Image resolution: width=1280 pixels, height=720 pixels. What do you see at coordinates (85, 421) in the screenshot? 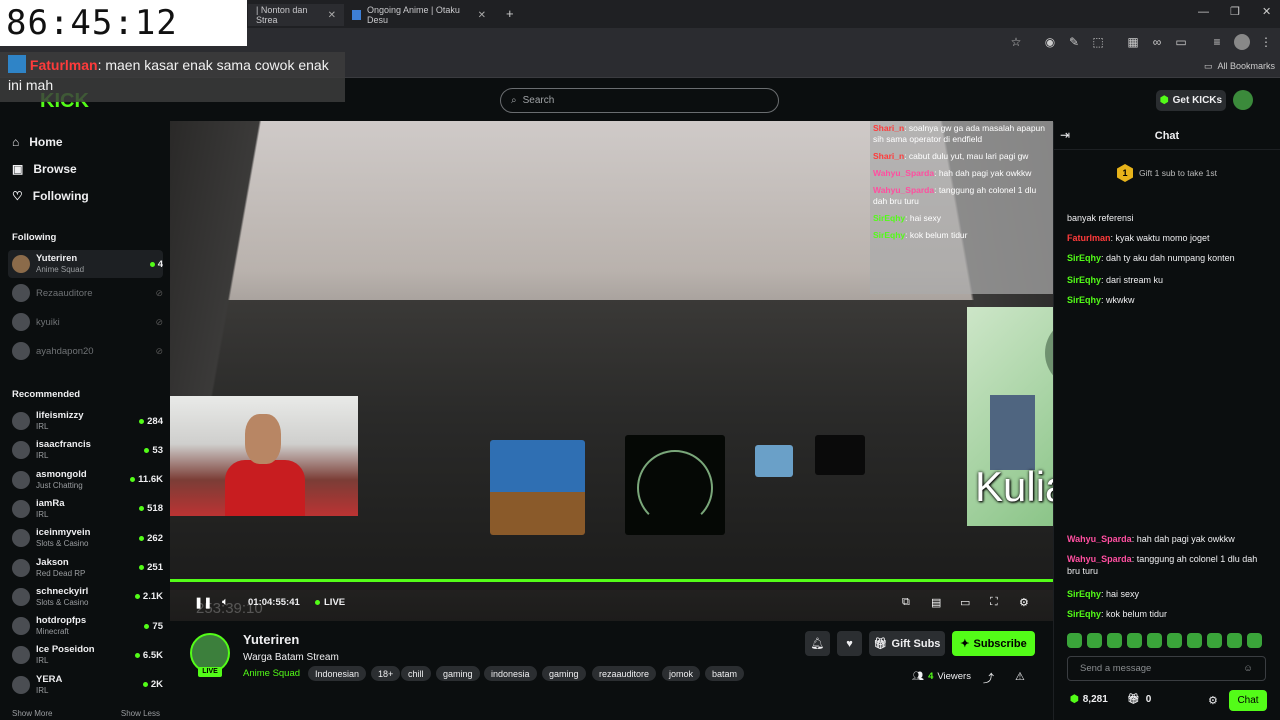
I see `sidebar-channel-recommended: lifeismizzy IRL 284` at bounding box center [85, 421].